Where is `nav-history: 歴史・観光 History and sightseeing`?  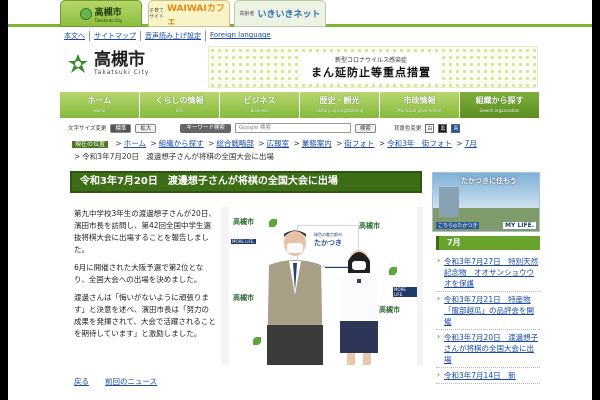
nav-history: 歴史・観光 History and sightseeing is located at coordinates (340, 105).